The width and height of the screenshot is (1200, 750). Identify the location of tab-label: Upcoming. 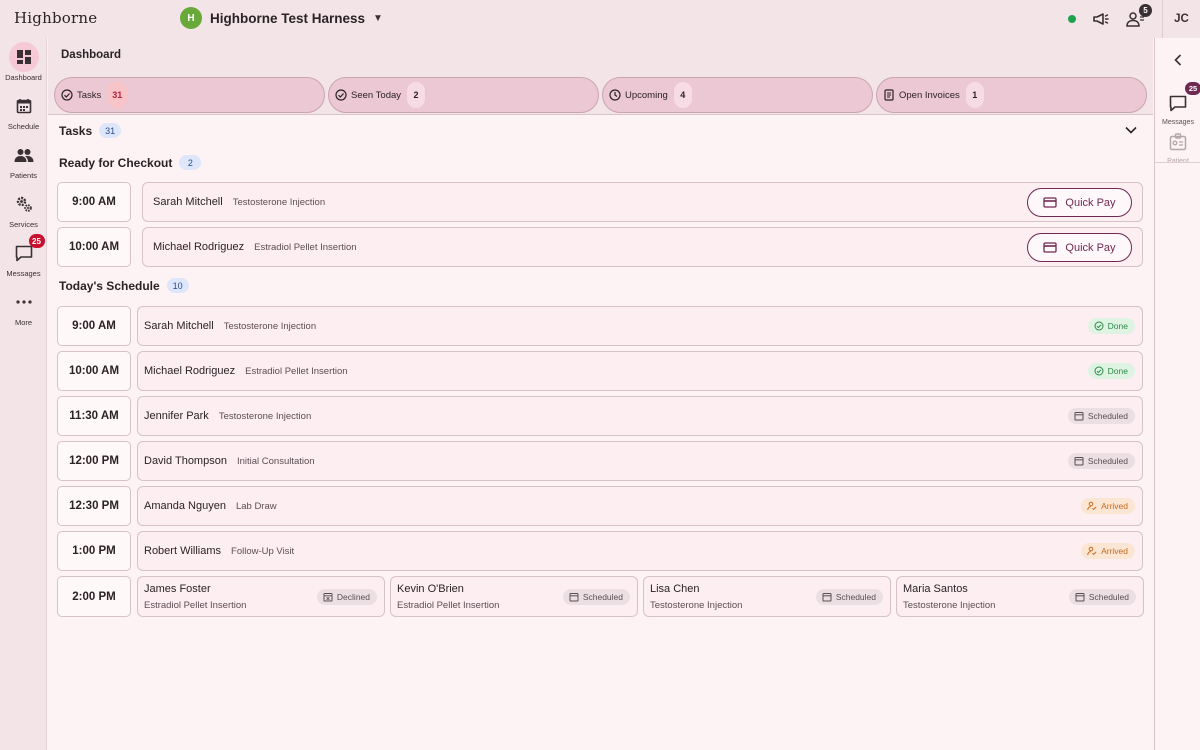
(646, 95).